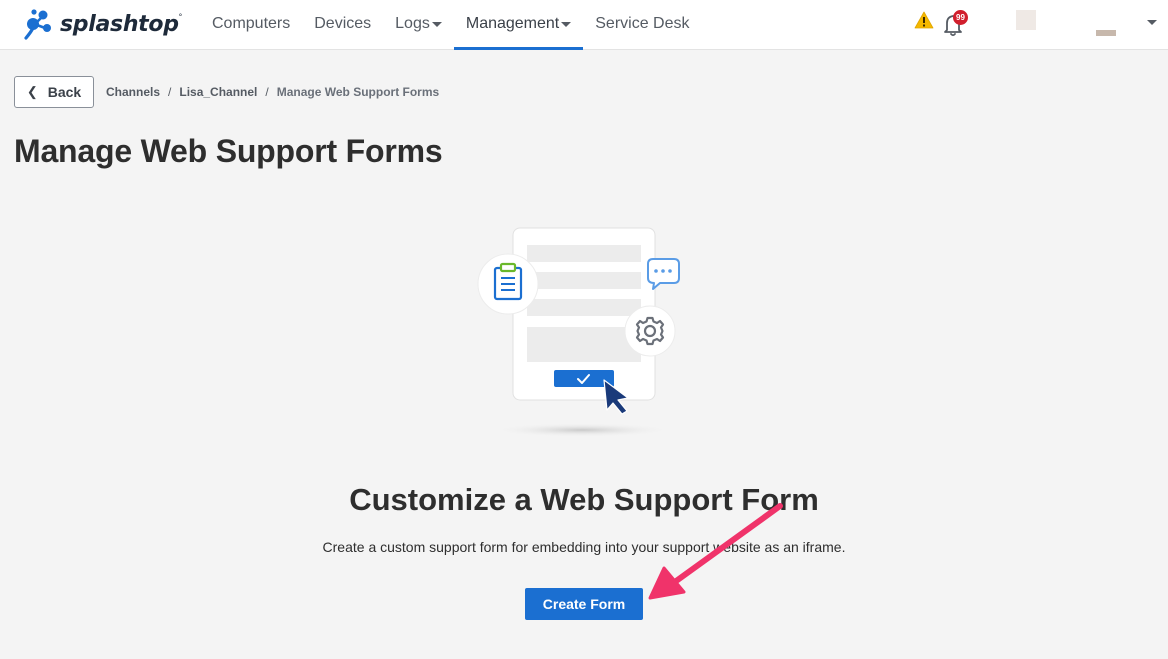 The image size is (1168, 659). Describe the element at coordinates (228, 151) in the screenshot. I see `page-title: Manage Web Support Forms` at that location.